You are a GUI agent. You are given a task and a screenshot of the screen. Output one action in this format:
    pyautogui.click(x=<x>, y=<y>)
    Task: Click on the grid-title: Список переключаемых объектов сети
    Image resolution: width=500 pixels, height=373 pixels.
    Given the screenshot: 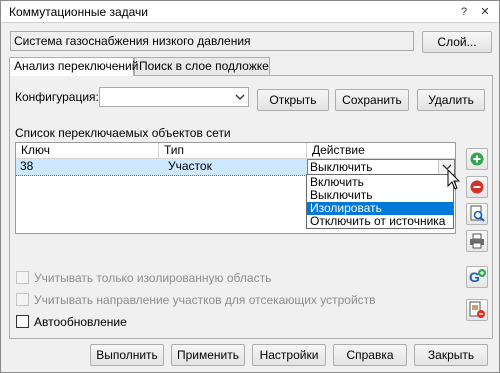 What is the action you would take?
    pyautogui.click(x=123, y=133)
    